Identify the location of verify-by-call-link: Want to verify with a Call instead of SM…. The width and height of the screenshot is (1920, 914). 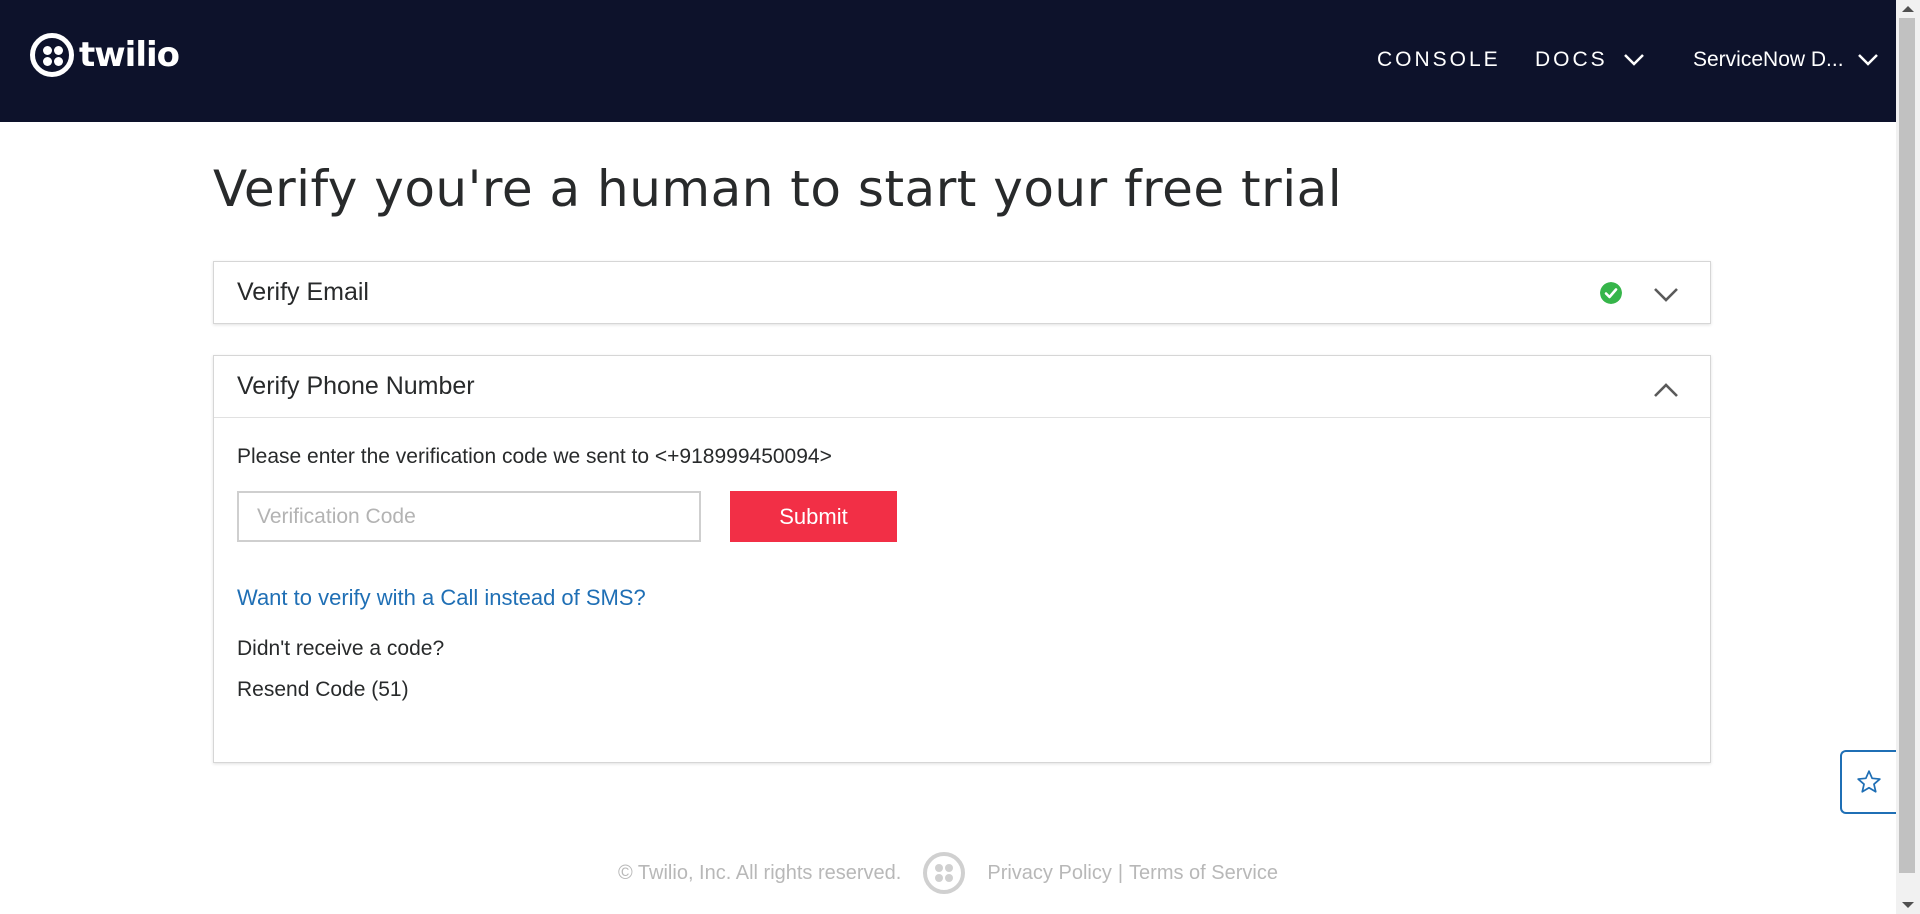
(441, 598).